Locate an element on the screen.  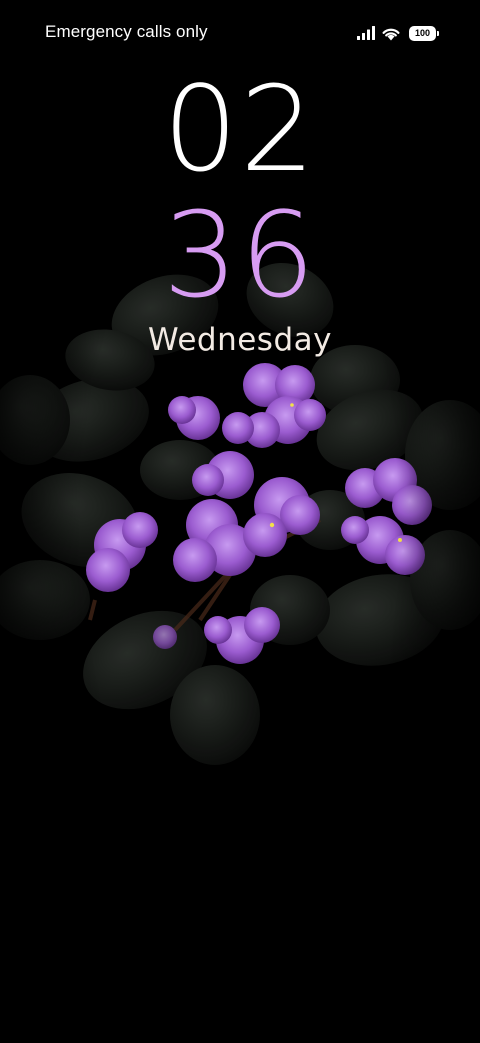
clock-minutes: 36 is located at coordinates (240, 255).